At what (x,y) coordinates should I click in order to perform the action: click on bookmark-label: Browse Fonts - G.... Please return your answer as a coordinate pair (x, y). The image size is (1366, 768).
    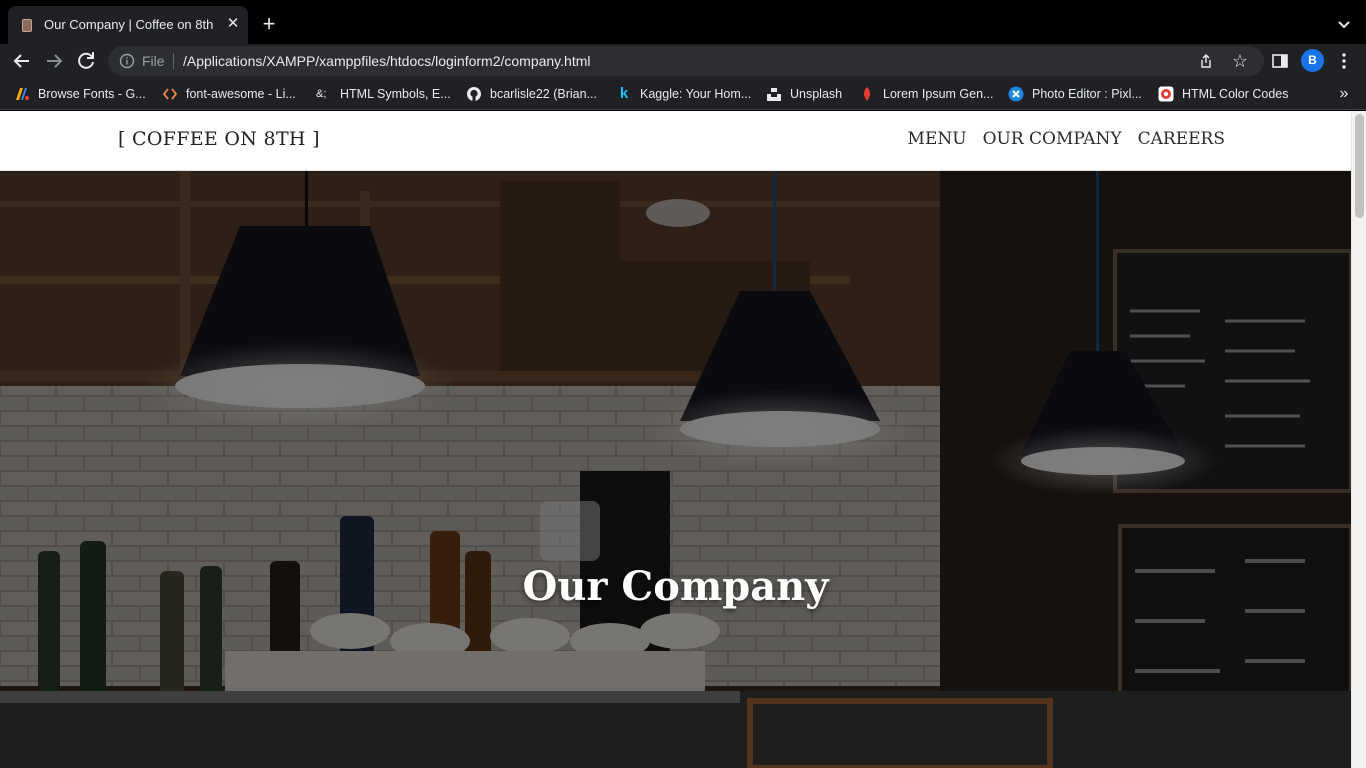
    Looking at the image, I should click on (92, 94).